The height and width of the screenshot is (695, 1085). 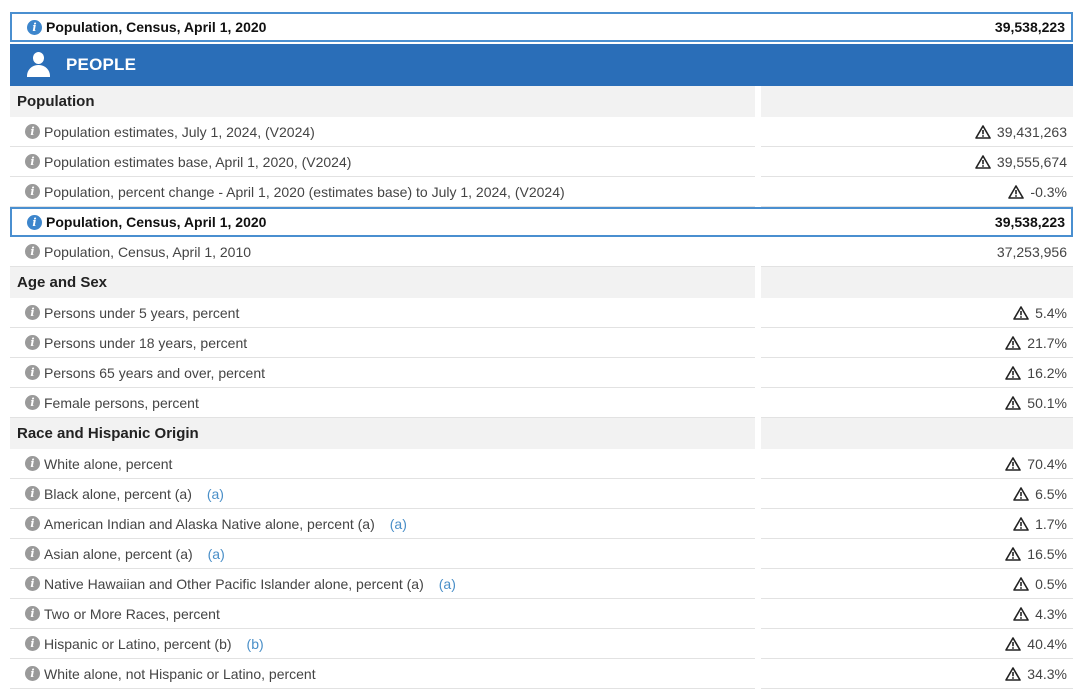 What do you see at coordinates (541, 554) in the screenshot?
I see `table-row: i Asian alone, percent (a) (a) 16.5%` at bounding box center [541, 554].